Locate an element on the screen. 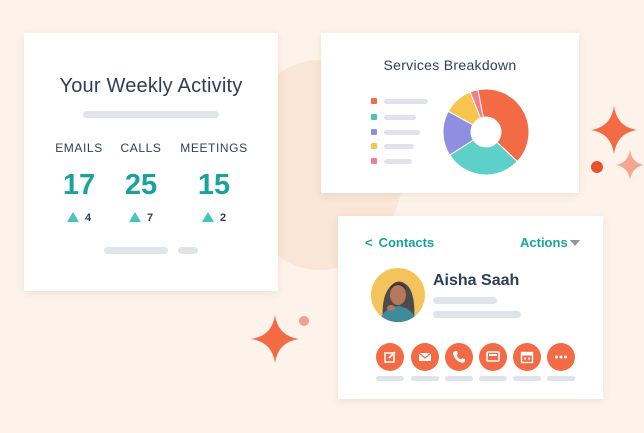 The width and height of the screenshot is (644, 433). screen-button is located at coordinates (493, 357).